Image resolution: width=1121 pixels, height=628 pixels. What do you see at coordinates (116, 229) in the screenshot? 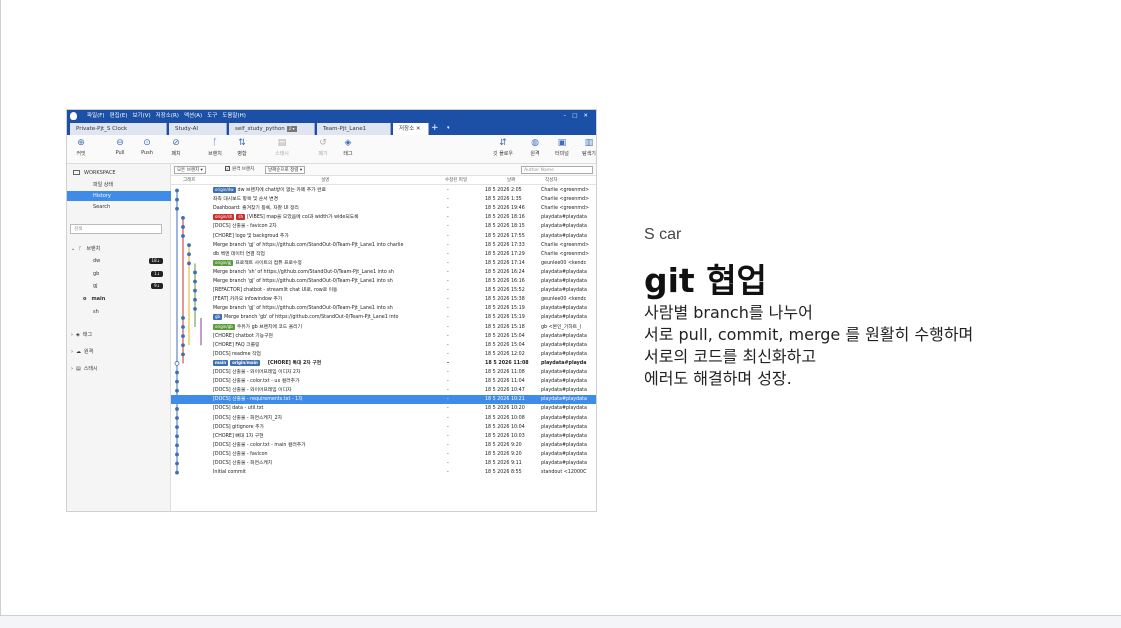
I see `sidebar-search-input: 검색` at bounding box center [116, 229].